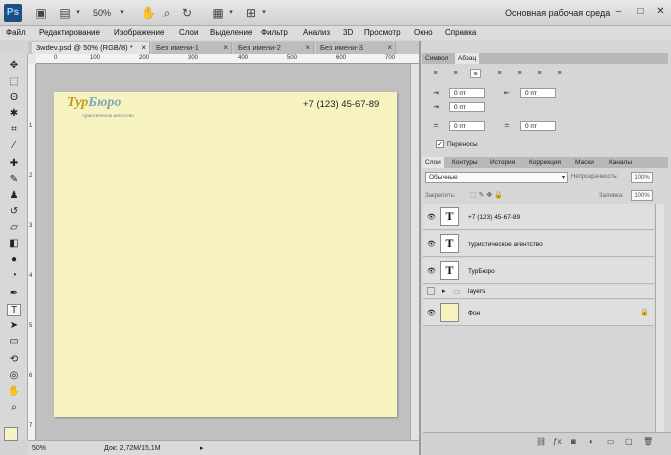  Describe the element at coordinates (14, 98) in the screenshot. I see `lasso-tool-icon: ʘ` at that location.